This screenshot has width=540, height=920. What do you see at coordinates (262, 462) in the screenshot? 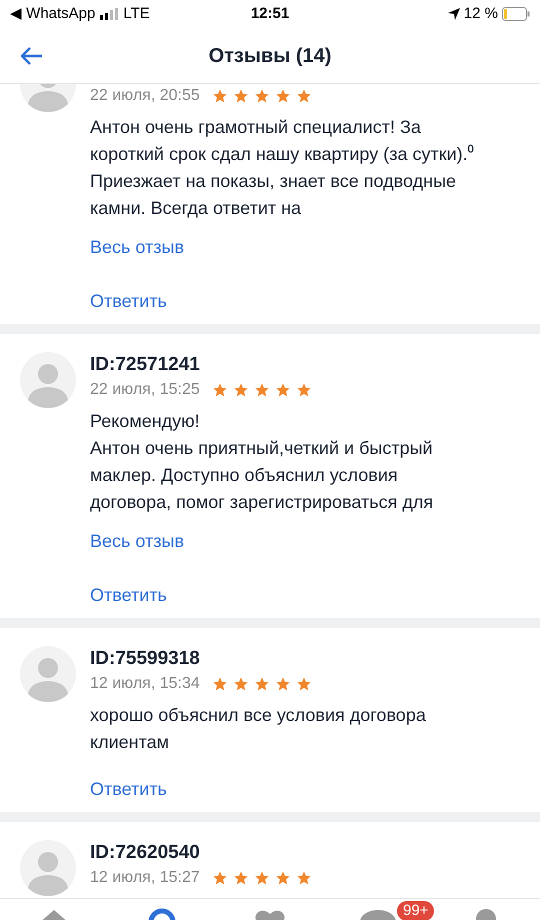
I see `review-text: Рекомендую! Антон очень приятный,четкий и быстрый маклер. Доступно объяснил условия договора, помог зарегистрироваться для` at bounding box center [262, 462].